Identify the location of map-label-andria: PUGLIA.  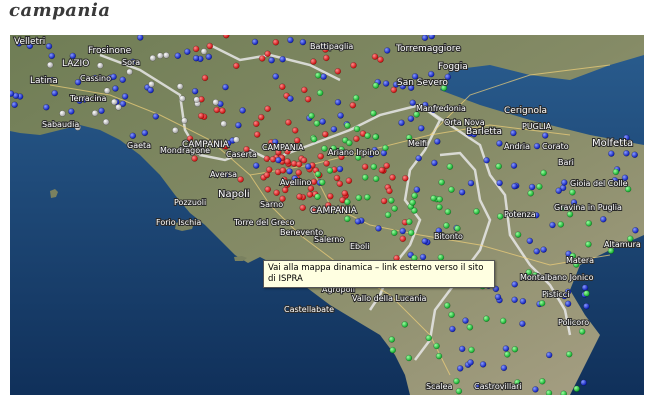
(537, 126).